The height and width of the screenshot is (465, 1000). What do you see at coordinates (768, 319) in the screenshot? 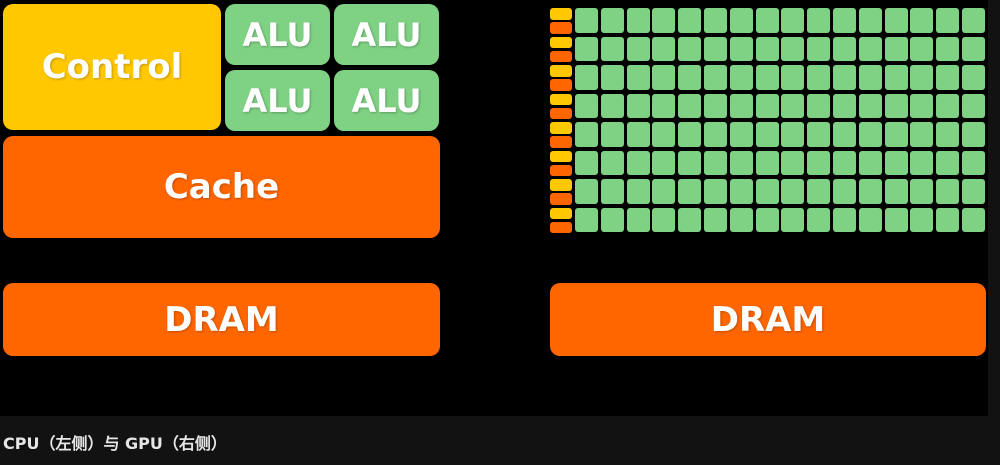
I see `gpu-dram-block: DRAM` at bounding box center [768, 319].